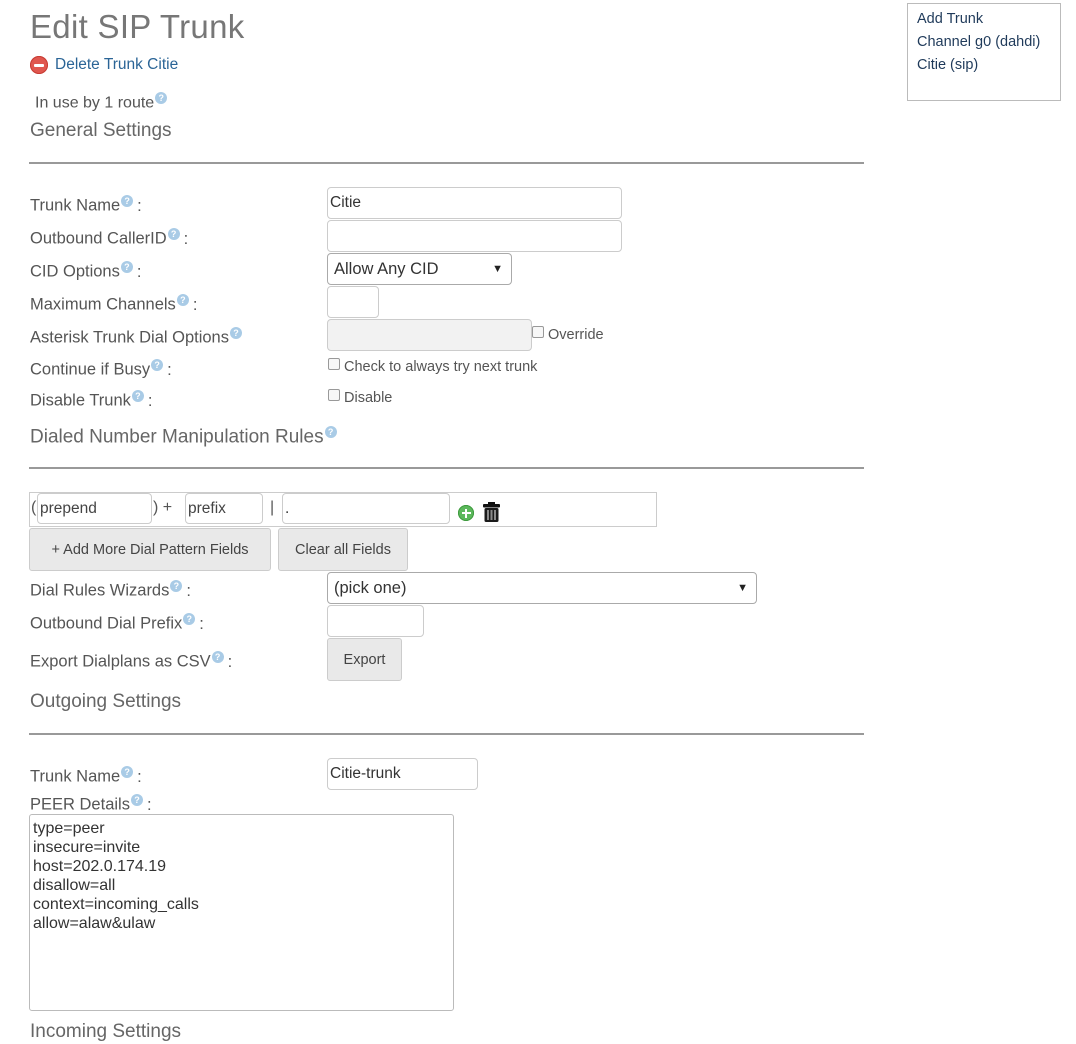 This screenshot has height=1044, width=1076. I want to click on match-pattern-input: ., so click(366, 508).